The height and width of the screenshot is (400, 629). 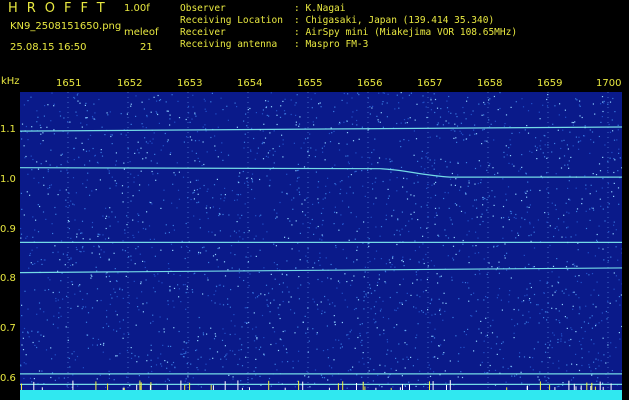 What do you see at coordinates (229, 44) in the screenshot?
I see `info-key: Receiving antenna` at bounding box center [229, 44].